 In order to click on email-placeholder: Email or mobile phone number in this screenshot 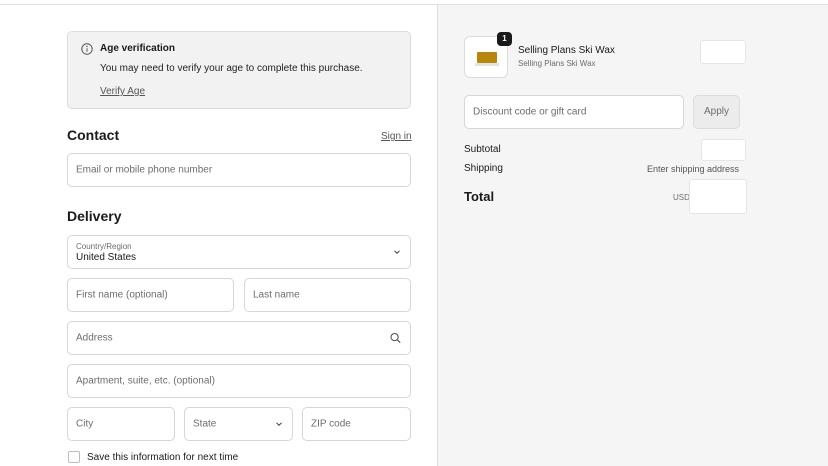, I will do `click(144, 170)`.